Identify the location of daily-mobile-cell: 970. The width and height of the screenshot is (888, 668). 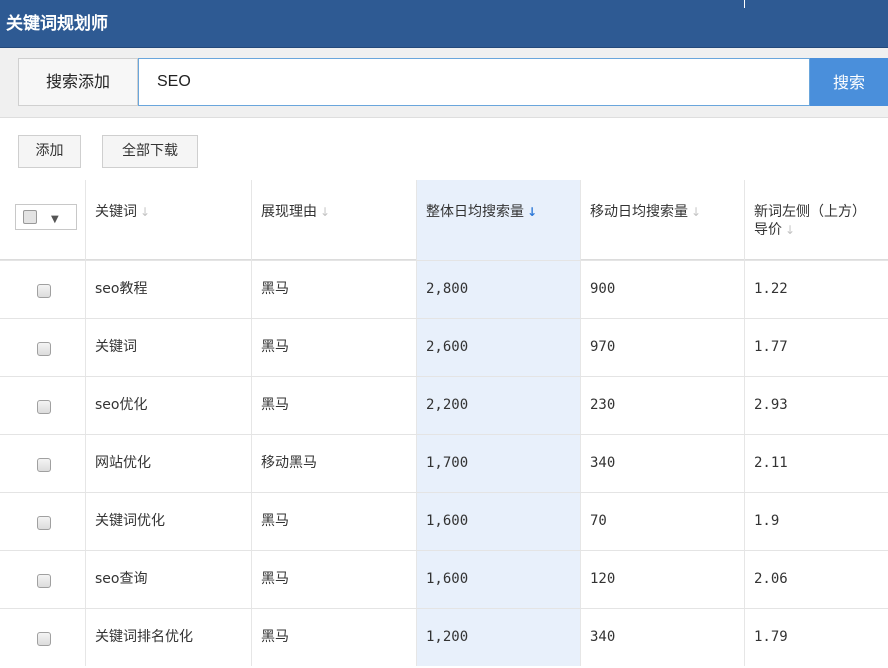
(663, 347).